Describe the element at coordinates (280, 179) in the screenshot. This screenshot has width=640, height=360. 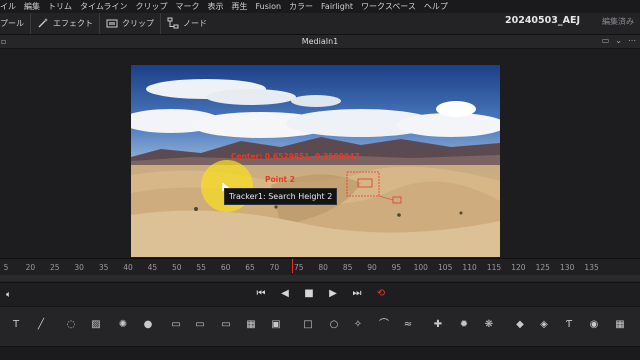
I see `tracker-point-label: Point 2` at that location.